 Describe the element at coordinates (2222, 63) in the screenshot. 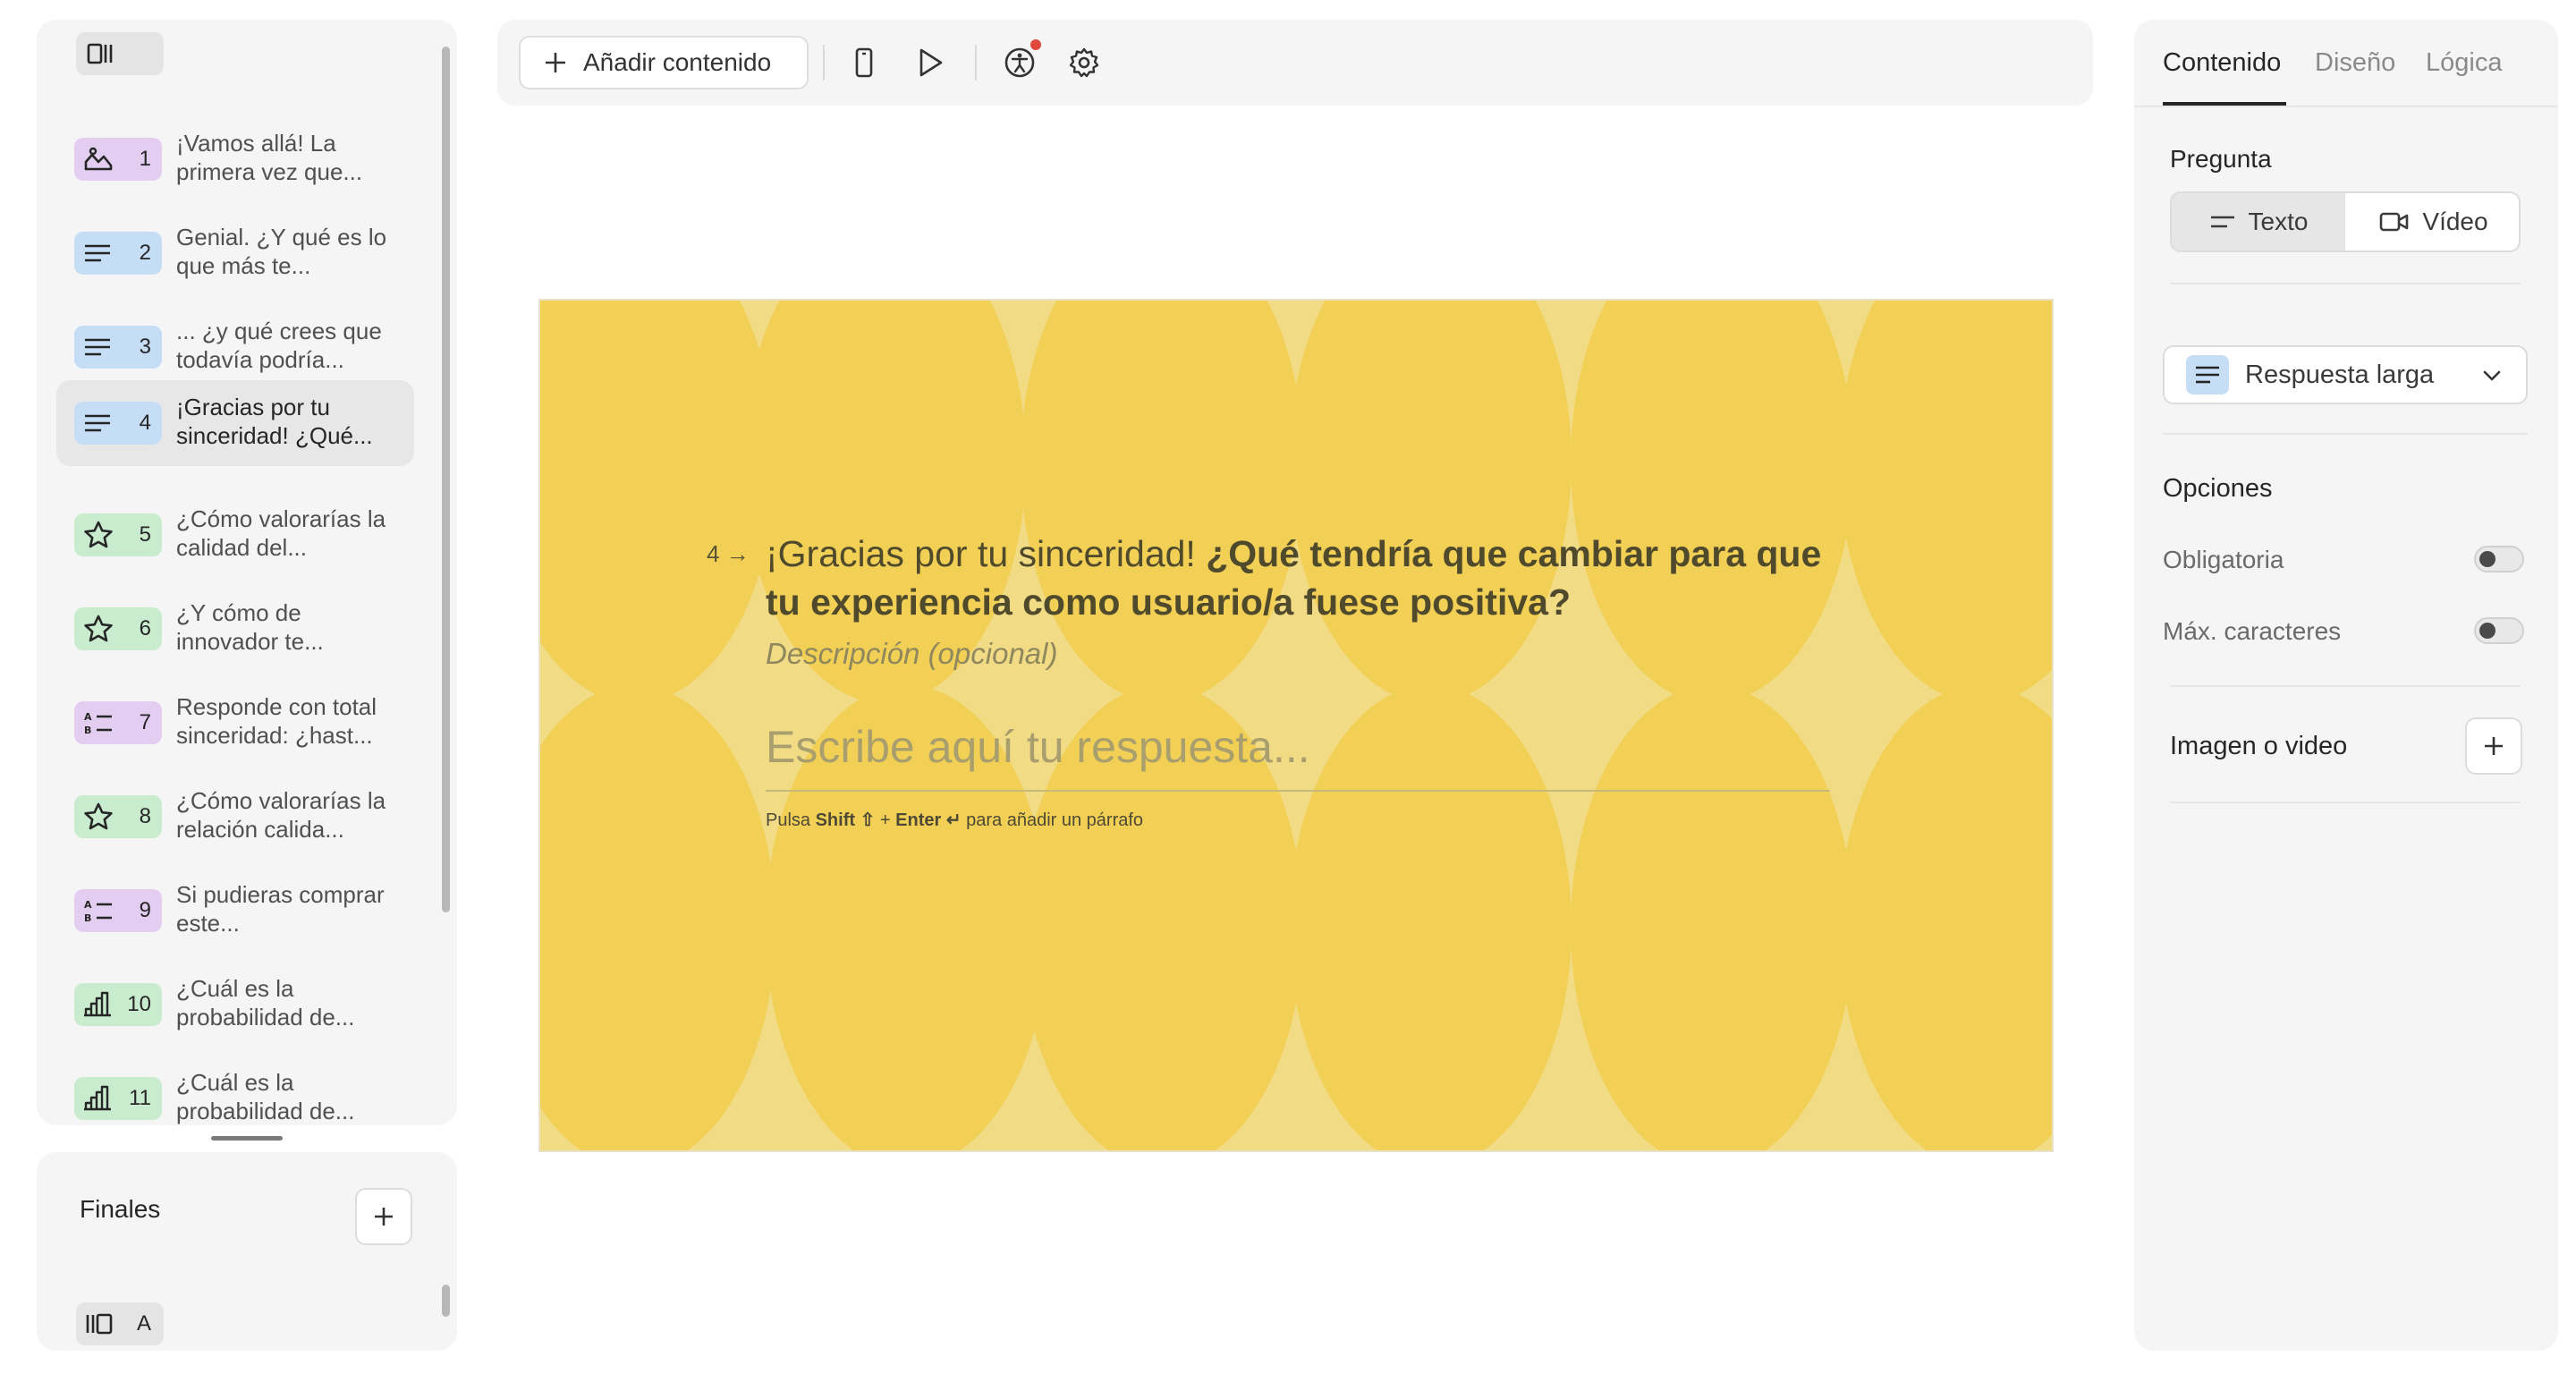

I see `tab-contenido: Contenido` at that location.